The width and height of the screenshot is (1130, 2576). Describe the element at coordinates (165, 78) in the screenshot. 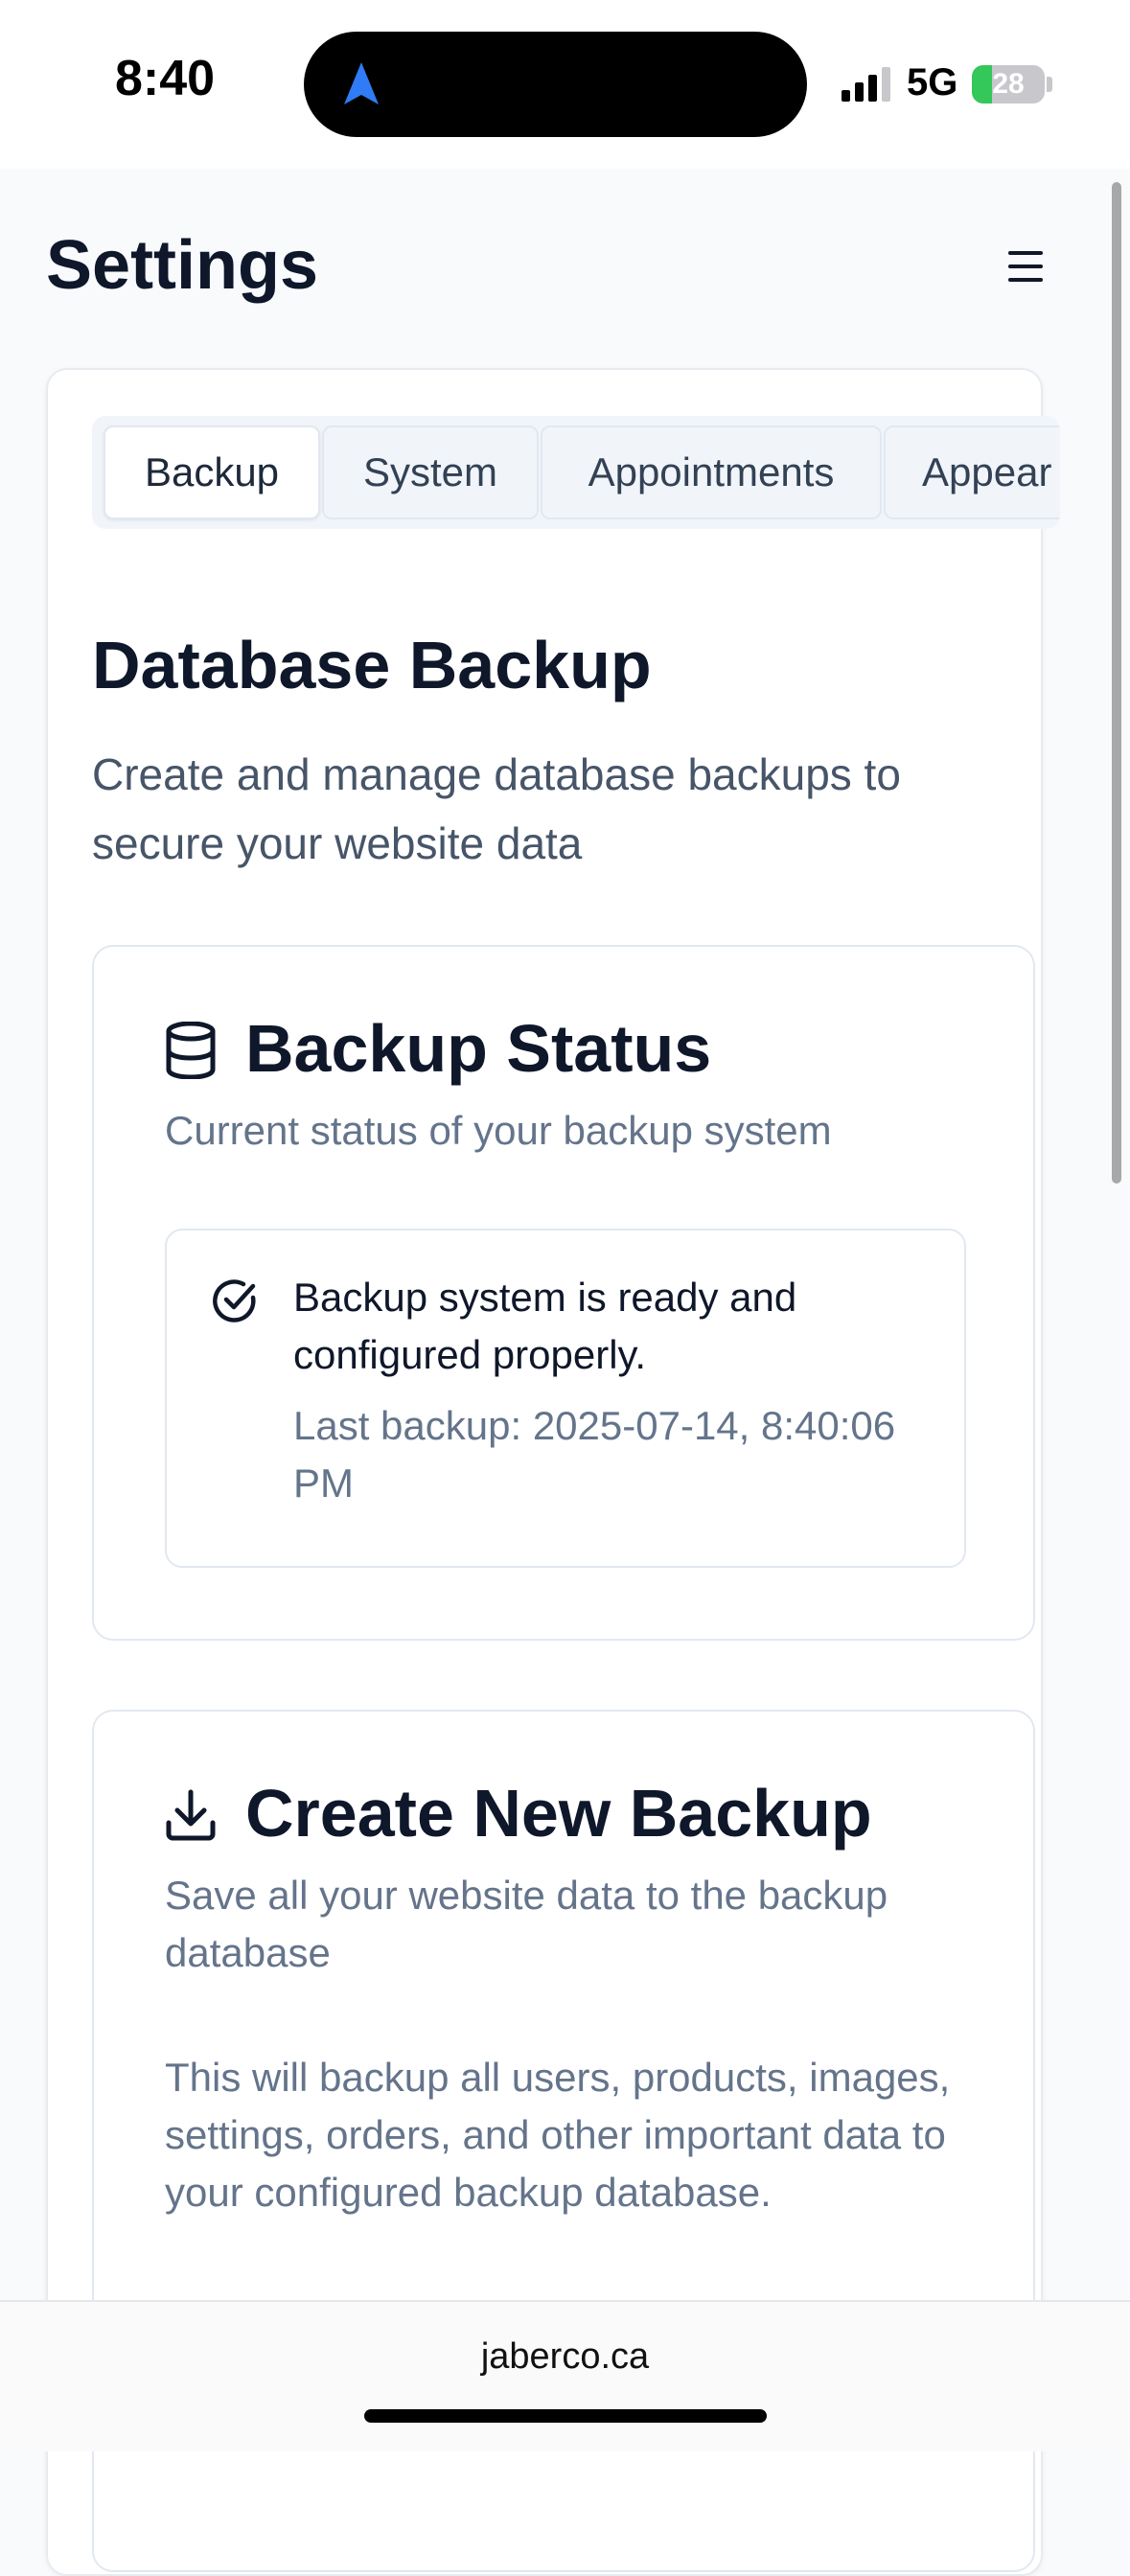

I see `status-time: 8:40` at that location.